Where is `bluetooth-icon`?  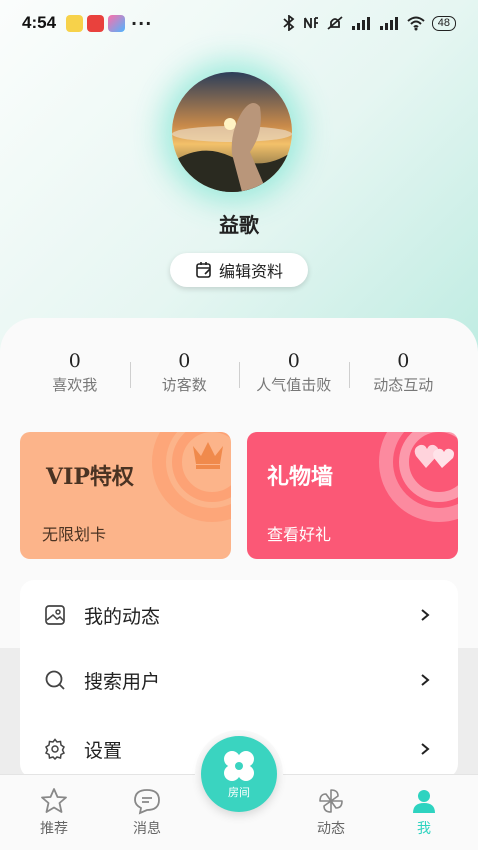
bluetooth-icon is located at coordinates (289, 23).